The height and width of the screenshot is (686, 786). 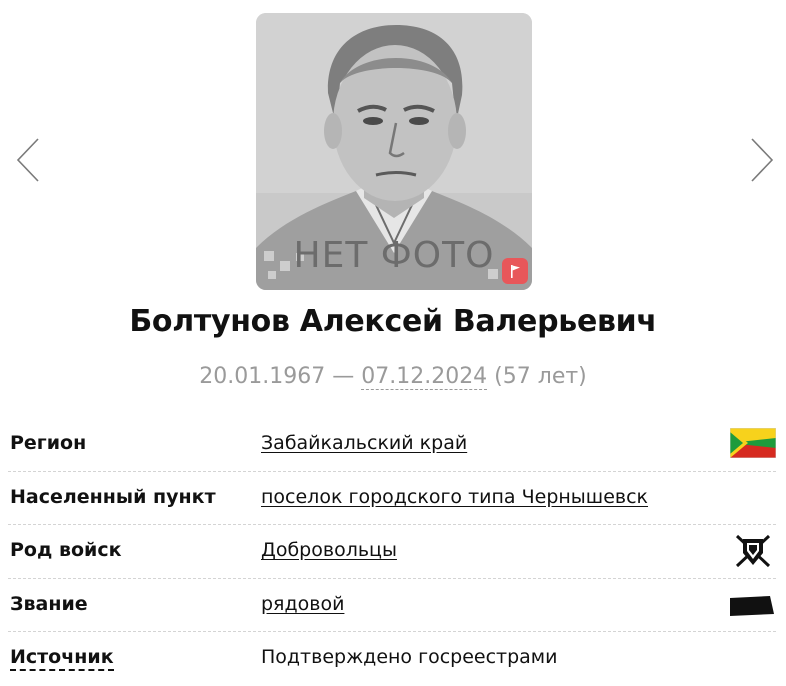 I want to click on info-row-region: Регион Забайкальский край, so click(x=392, y=445).